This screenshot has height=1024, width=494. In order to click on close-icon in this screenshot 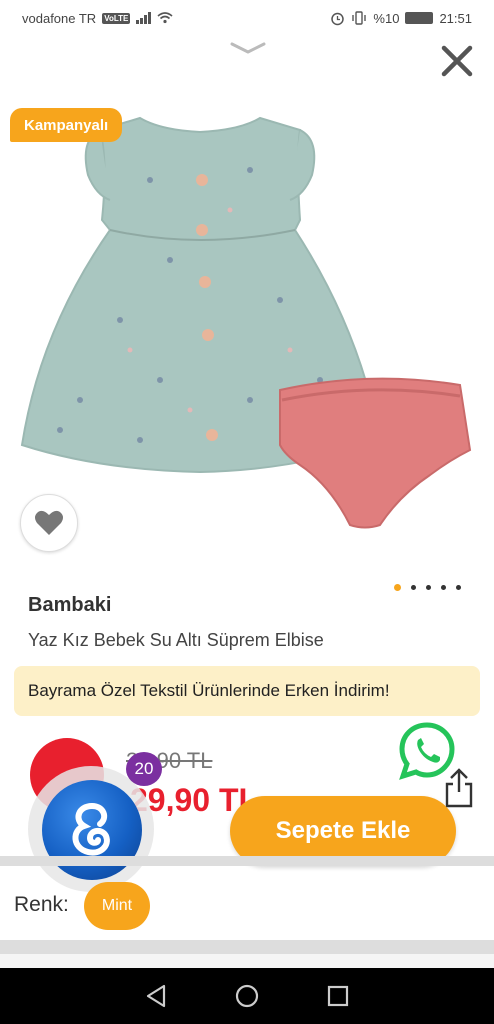, I will do `click(457, 61)`.